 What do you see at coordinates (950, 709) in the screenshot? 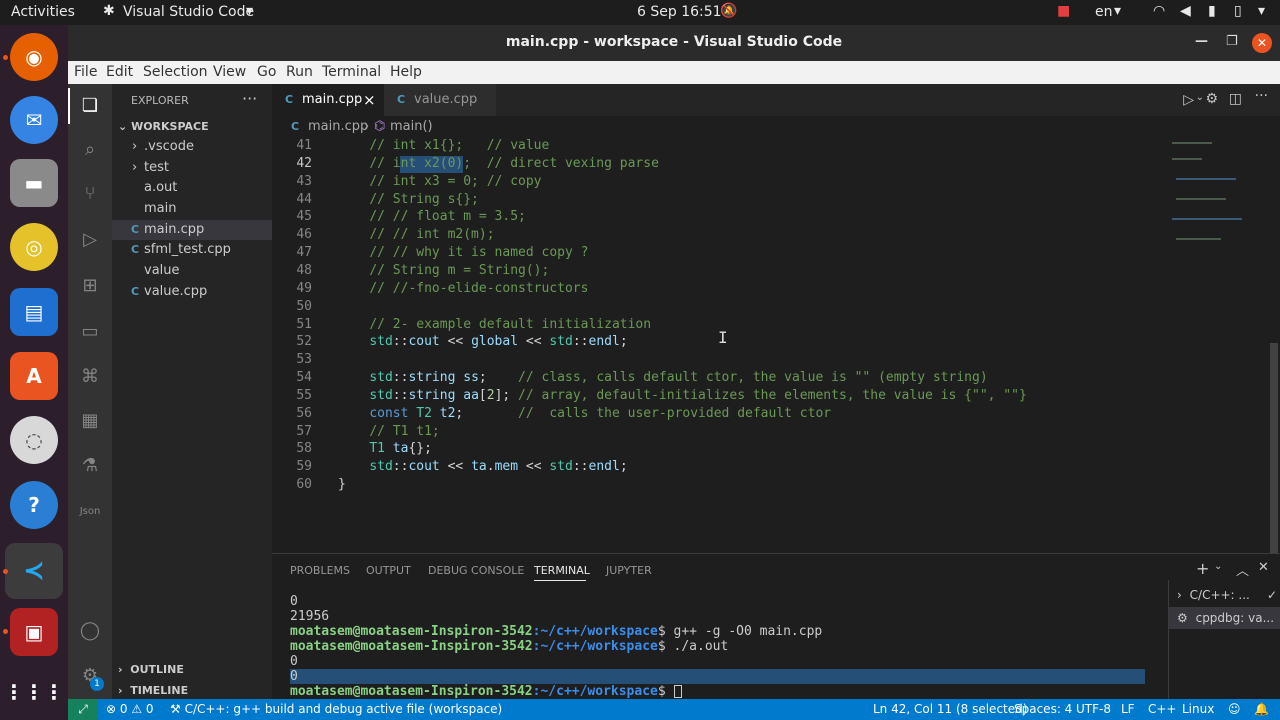
I see `cursor-position: Ln 42, Col 11 (8 selected)` at bounding box center [950, 709].